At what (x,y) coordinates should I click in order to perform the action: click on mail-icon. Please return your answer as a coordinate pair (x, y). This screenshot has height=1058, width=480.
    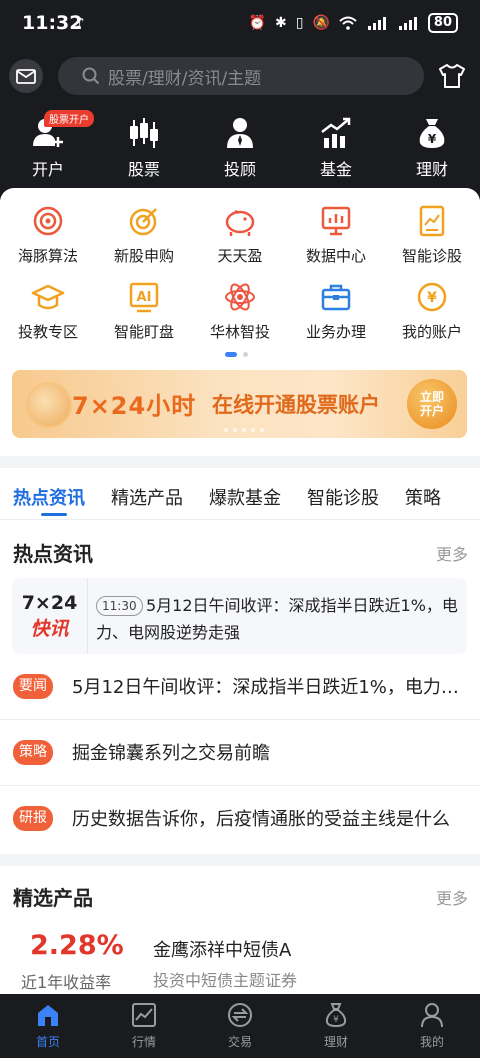
    Looking at the image, I should click on (26, 76).